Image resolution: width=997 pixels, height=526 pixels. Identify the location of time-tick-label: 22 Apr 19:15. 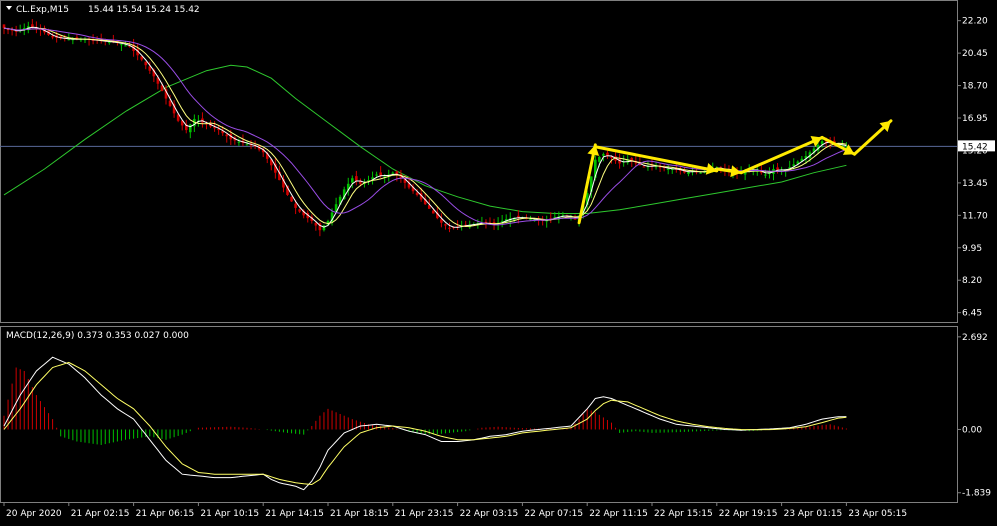
(748, 514).